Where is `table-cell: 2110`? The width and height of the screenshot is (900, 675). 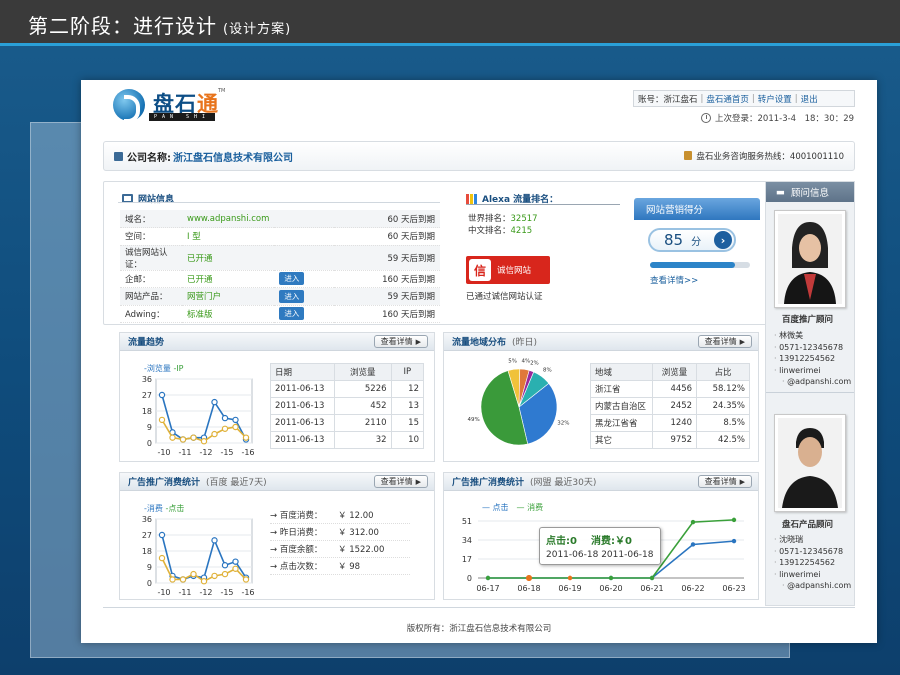 table-cell: 2110 is located at coordinates (363, 423).